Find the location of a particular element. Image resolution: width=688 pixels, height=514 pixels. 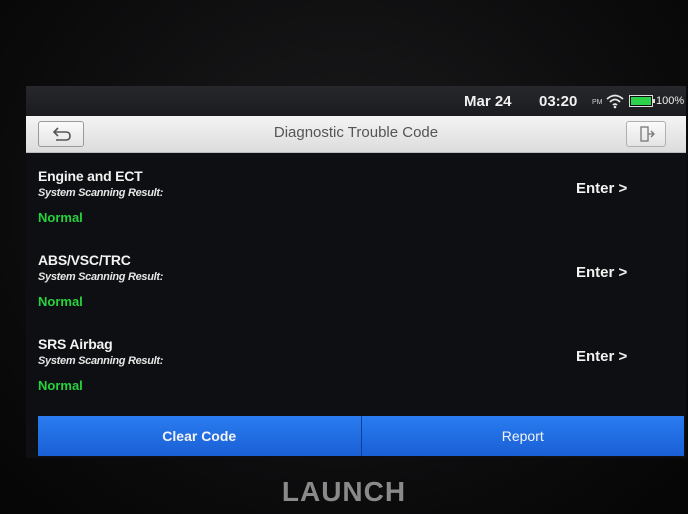

system-name: SRS Airbag is located at coordinates (75, 344).